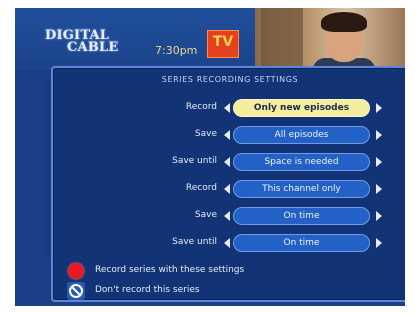 The width and height of the screenshot is (415, 313). I want to click on setting-row-save-until: Save until Space is needed, so click(229, 162).